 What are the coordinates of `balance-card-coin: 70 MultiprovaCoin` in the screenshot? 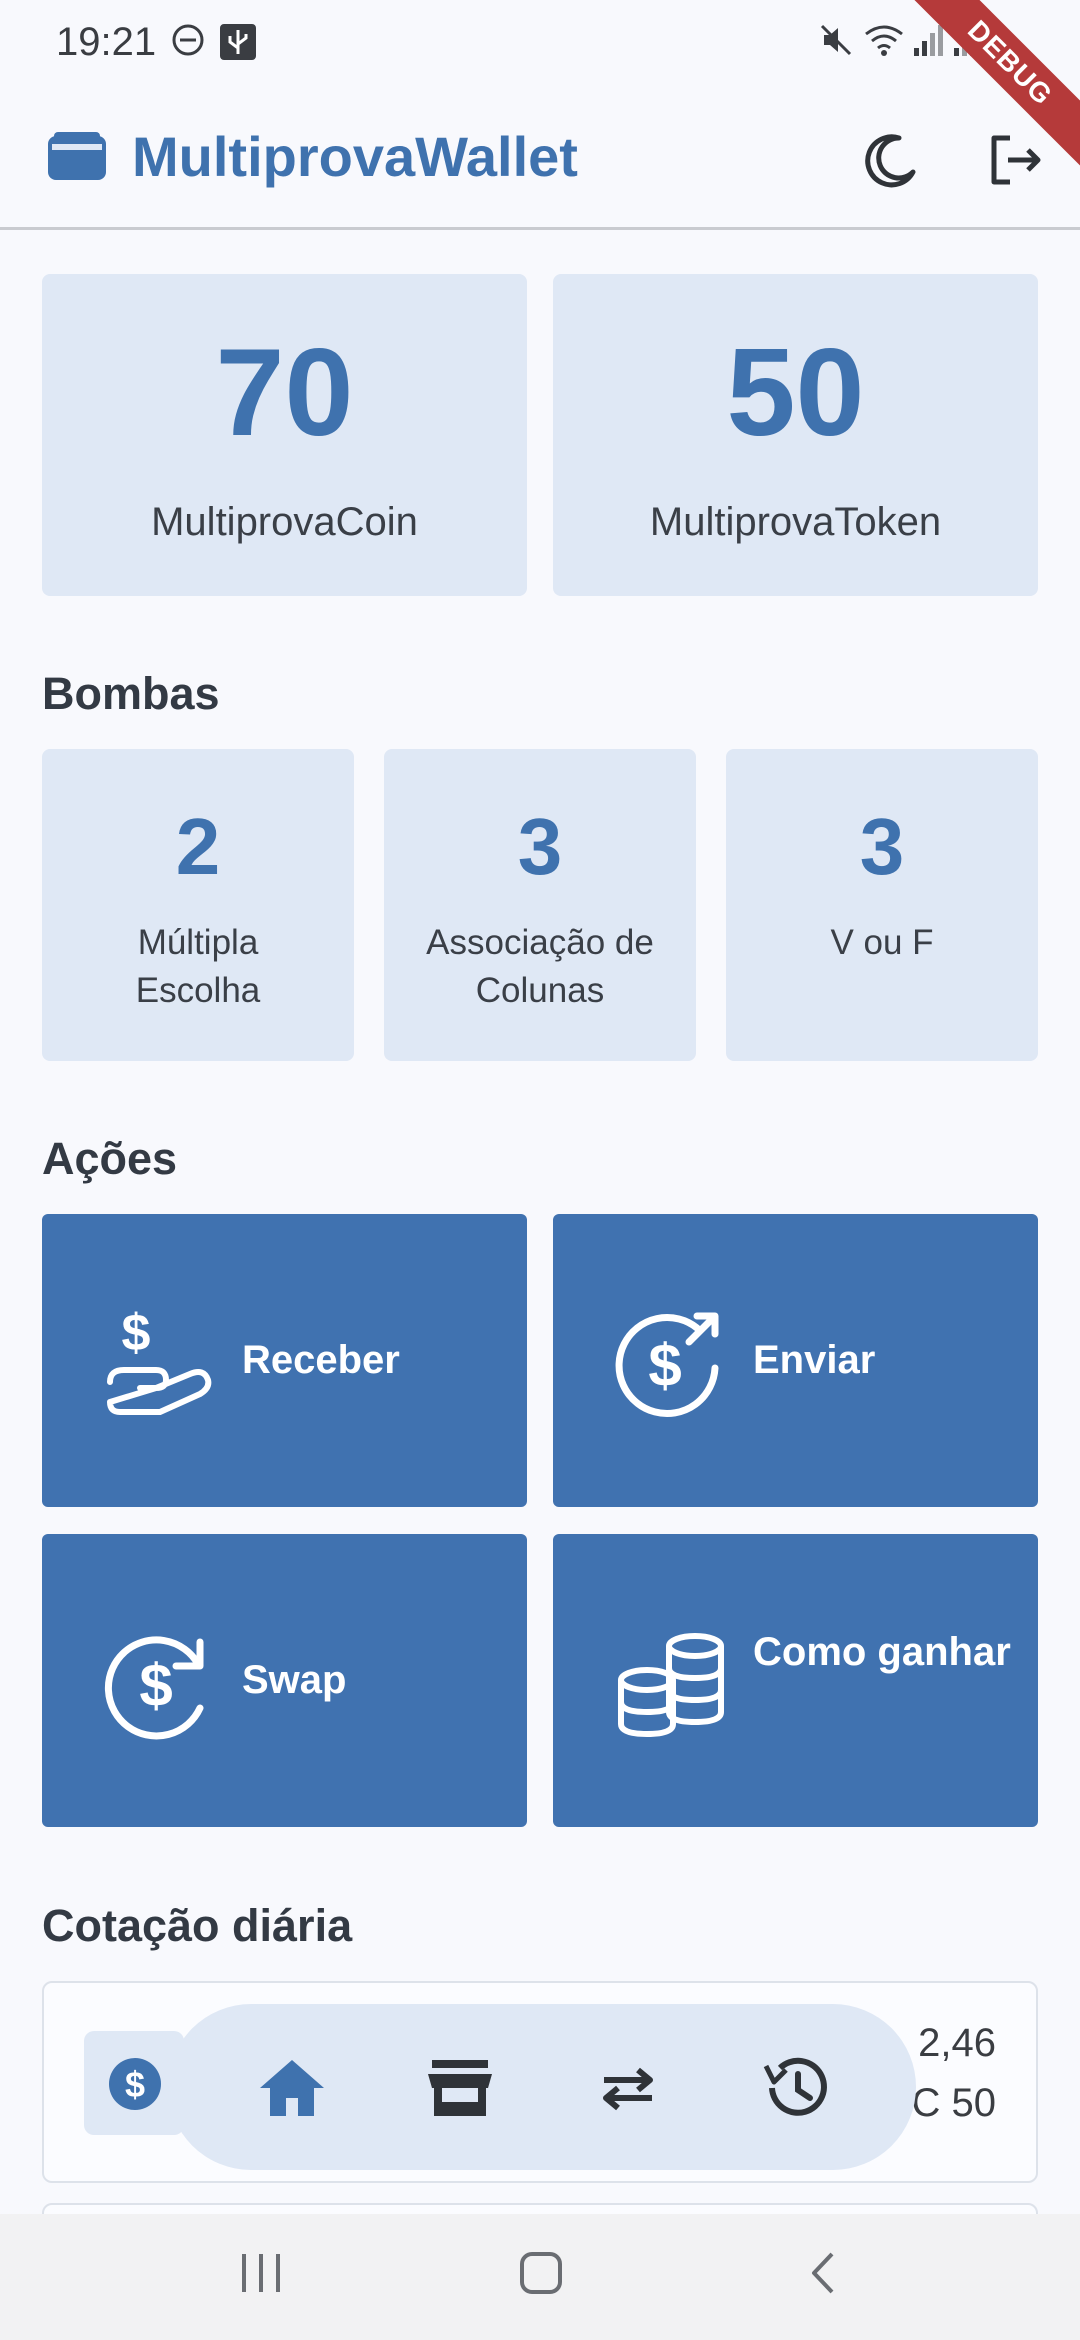 It's located at (284, 435).